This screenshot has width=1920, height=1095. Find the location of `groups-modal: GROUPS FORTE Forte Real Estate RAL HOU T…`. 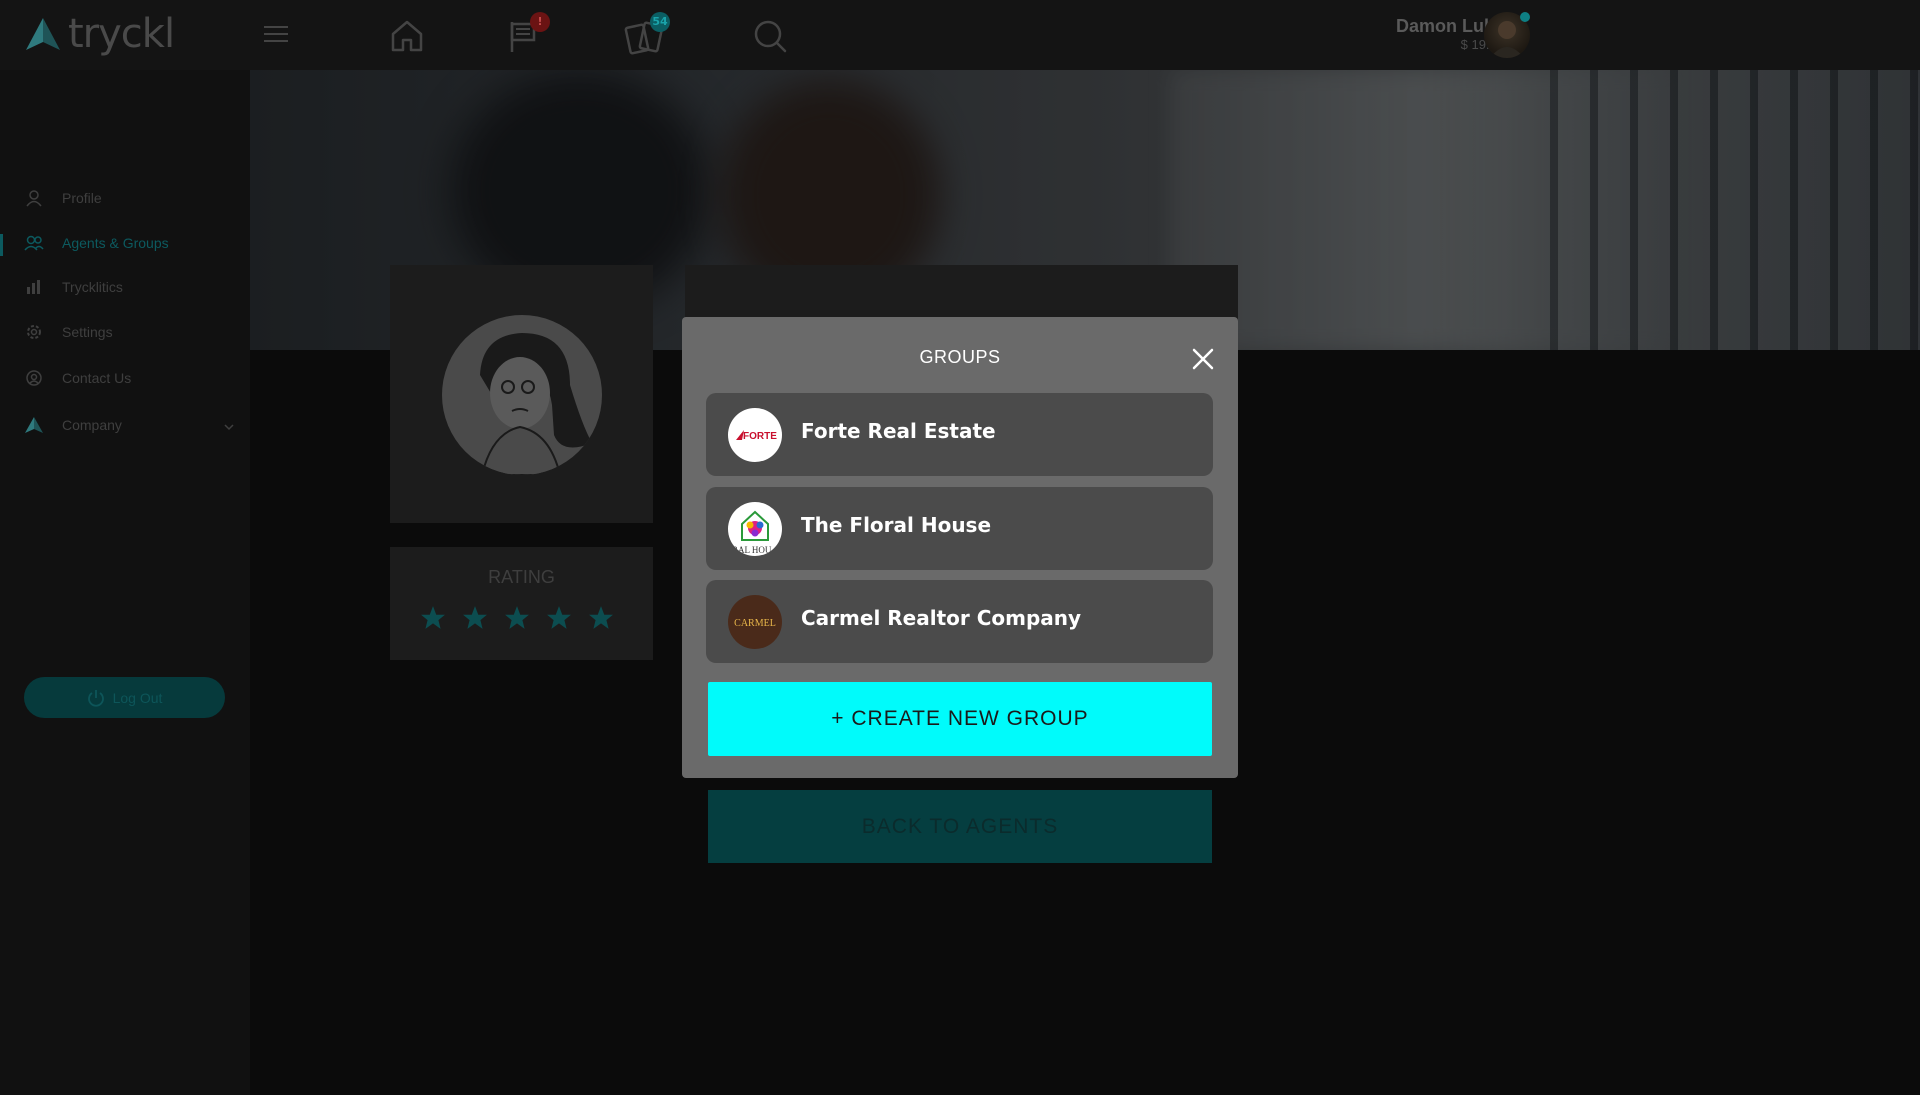

groups-modal: GROUPS FORTE Forte Real Estate RAL HOU T… is located at coordinates (960, 547).